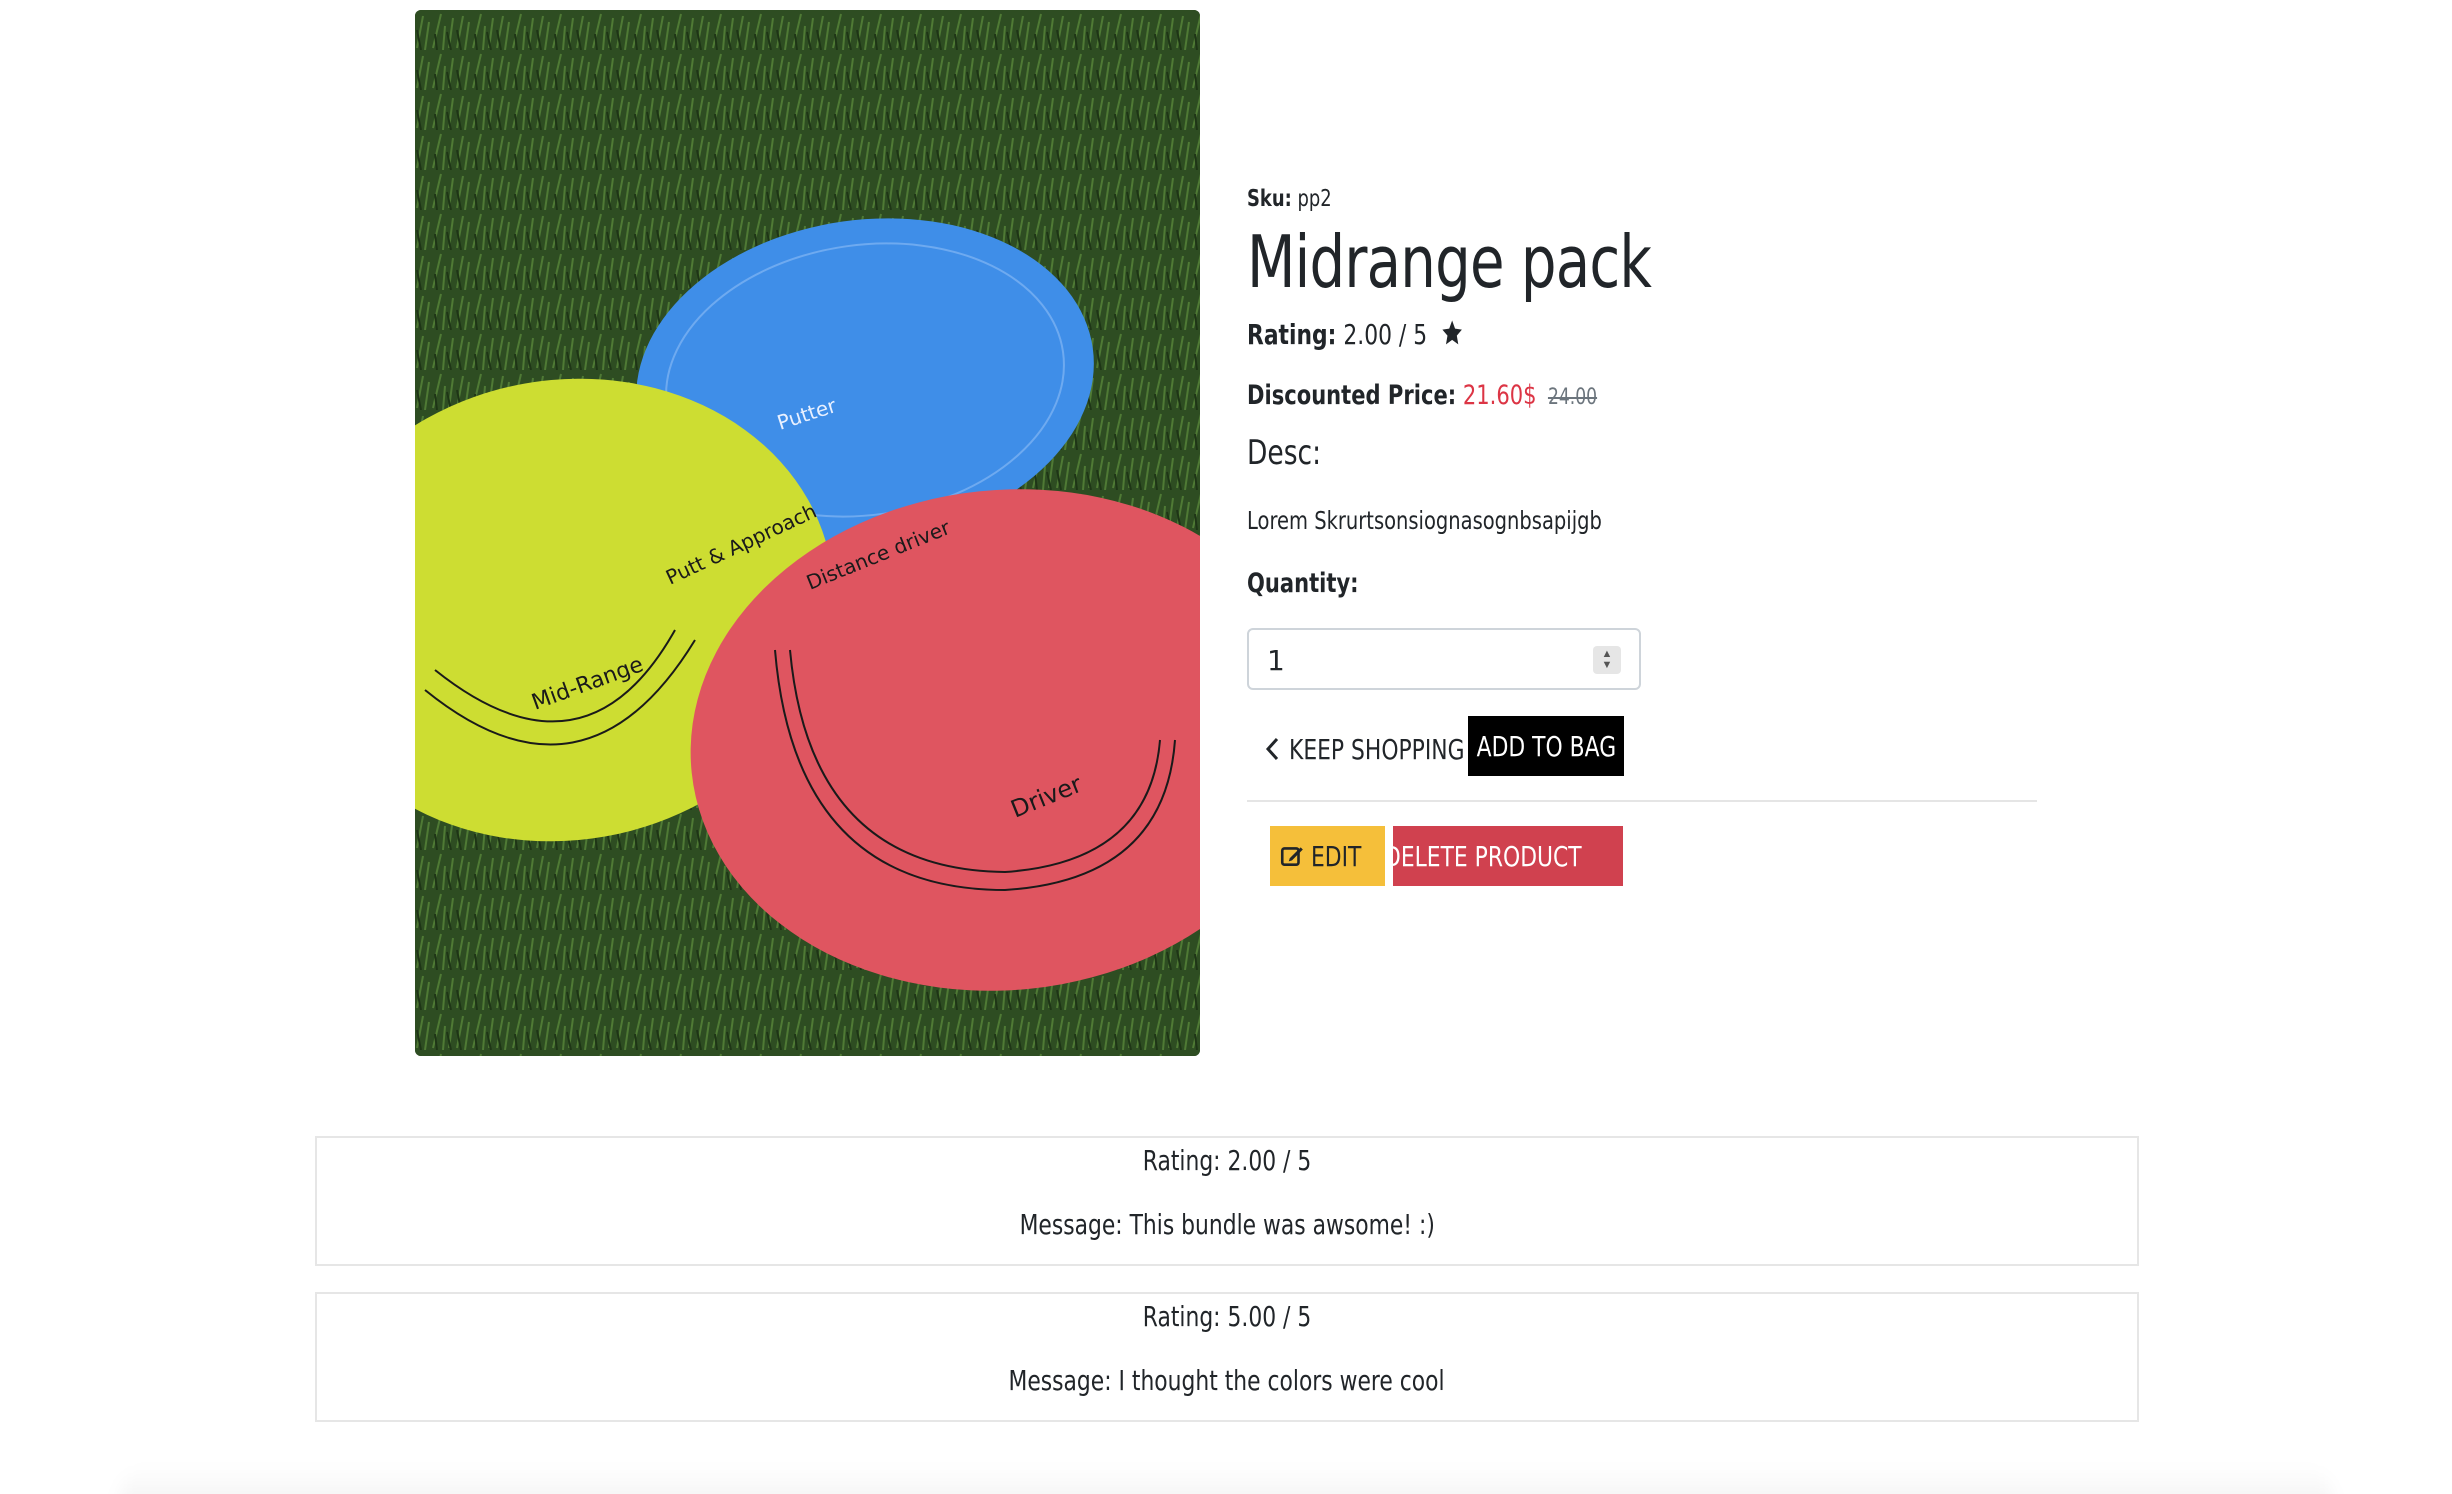 The image size is (2452, 1494). I want to click on stepper-down-icon: ▼, so click(1607, 665).